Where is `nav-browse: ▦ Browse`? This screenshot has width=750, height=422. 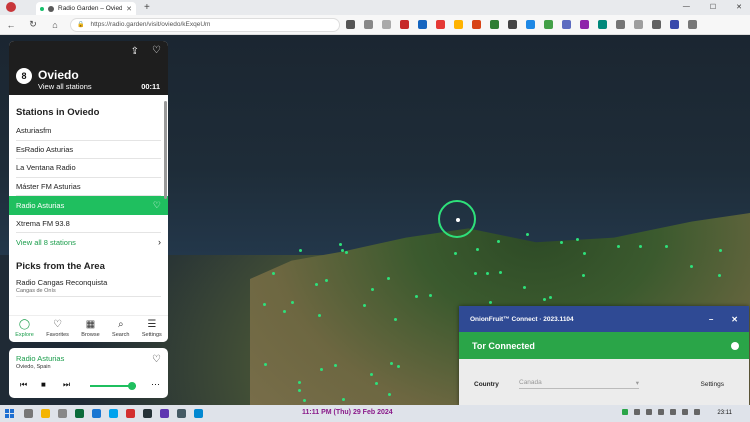 nav-browse: ▦ Browse is located at coordinates (90, 329).